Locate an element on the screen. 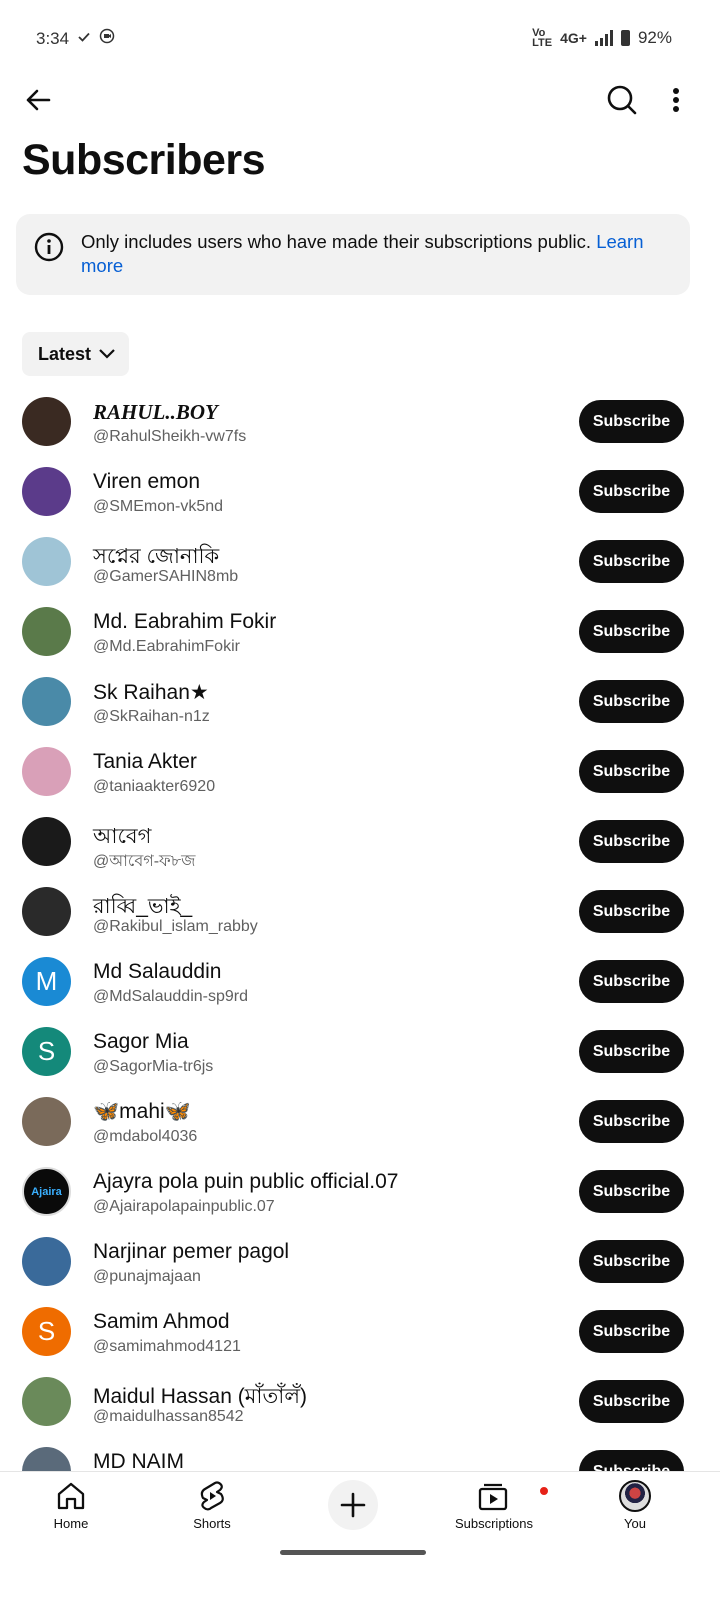  subscriber-row: Tania Akter @taniaakter6920 Subscribe is located at coordinates (360, 771).